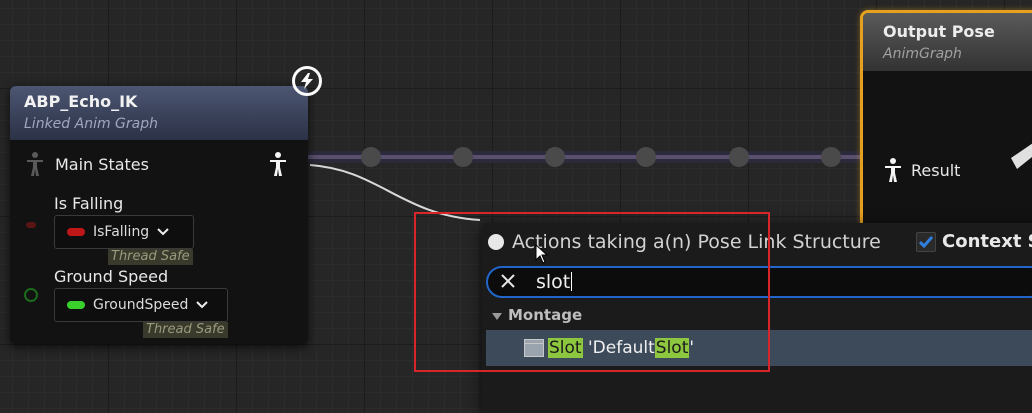 The image size is (1032, 413). Describe the element at coordinates (939, 31) in the screenshot. I see `output-node-title: Output Pose` at that location.